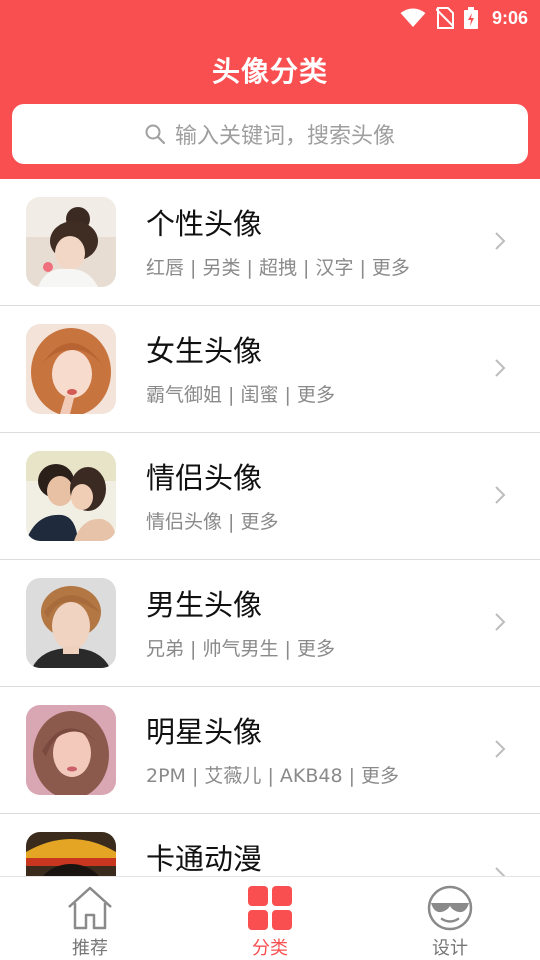 This screenshot has width=540, height=960. Describe the element at coordinates (204, 224) in the screenshot. I see `category-title: 个性头像` at that location.